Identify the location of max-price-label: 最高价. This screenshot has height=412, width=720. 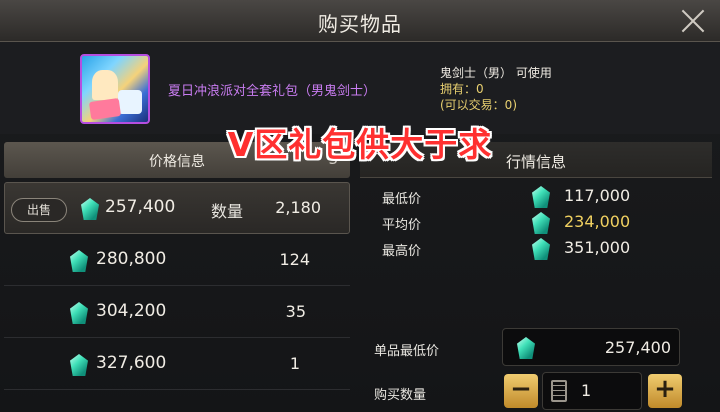
(402, 251).